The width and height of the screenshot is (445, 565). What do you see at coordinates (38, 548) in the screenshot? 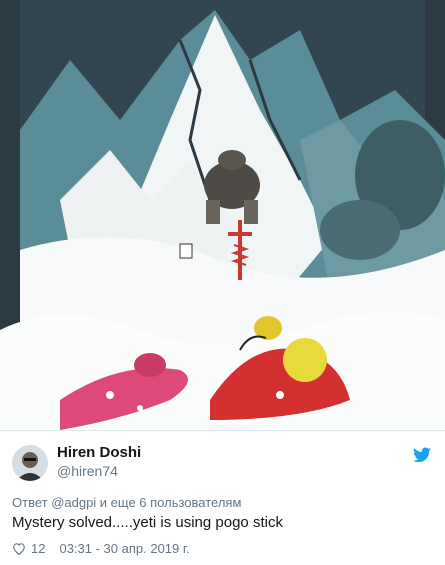
I see `like-count: 12` at bounding box center [38, 548].